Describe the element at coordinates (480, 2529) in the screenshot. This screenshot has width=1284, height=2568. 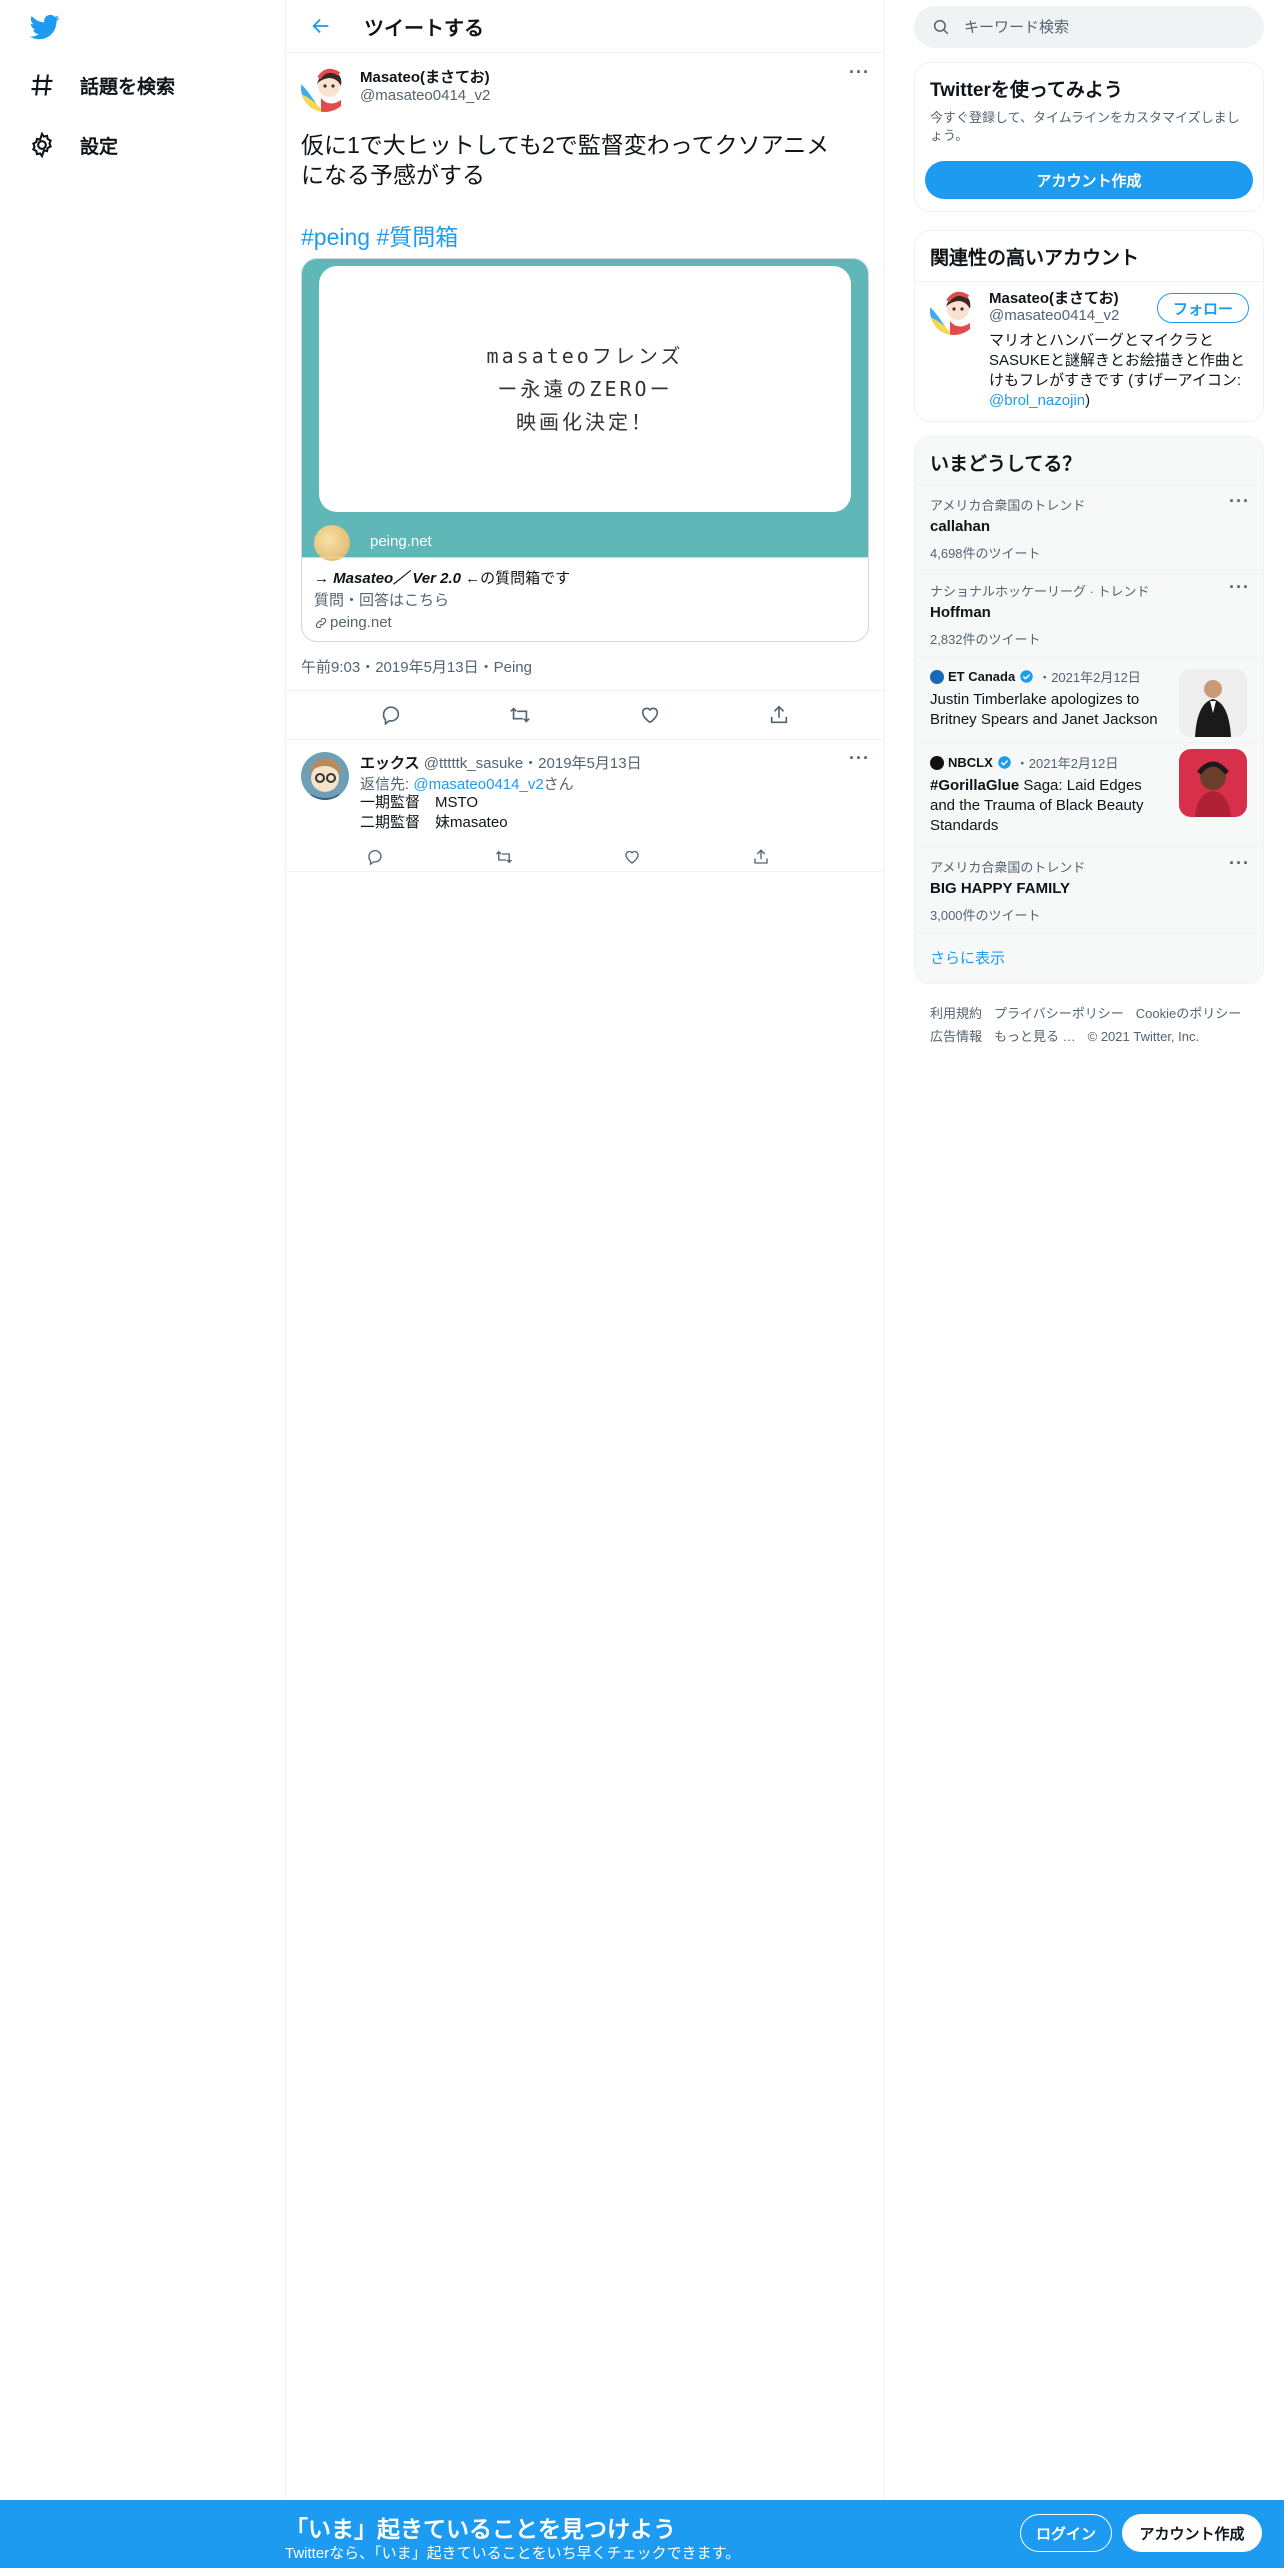
I see `bottom-bar-title: 「いま」起きていることを見つけよう` at that location.